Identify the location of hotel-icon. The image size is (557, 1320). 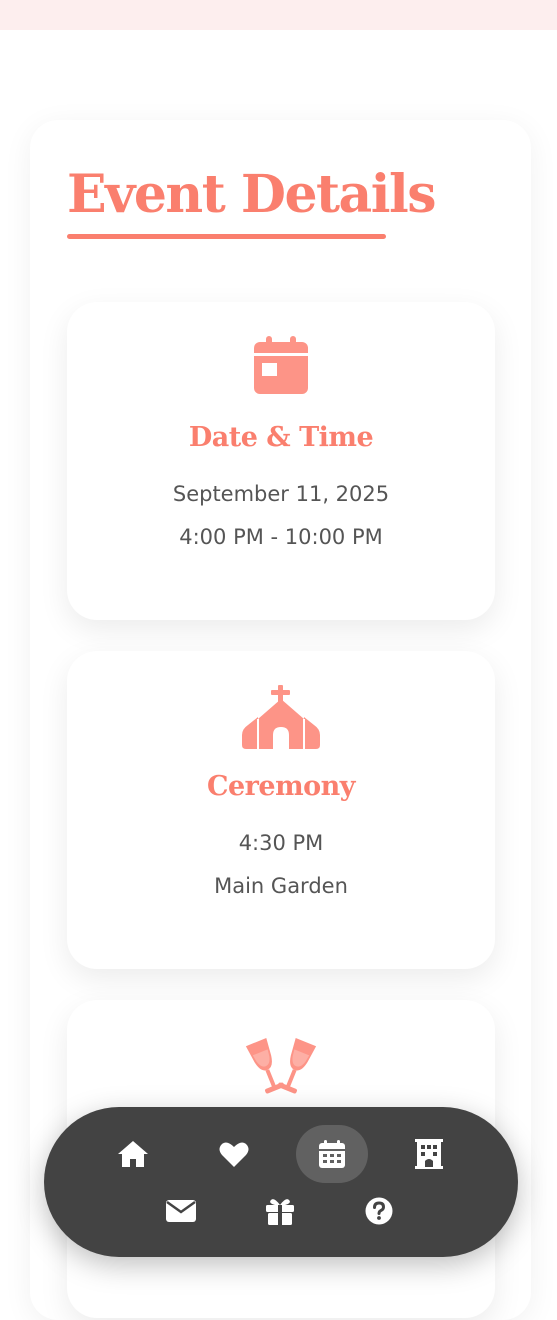
(429, 1154).